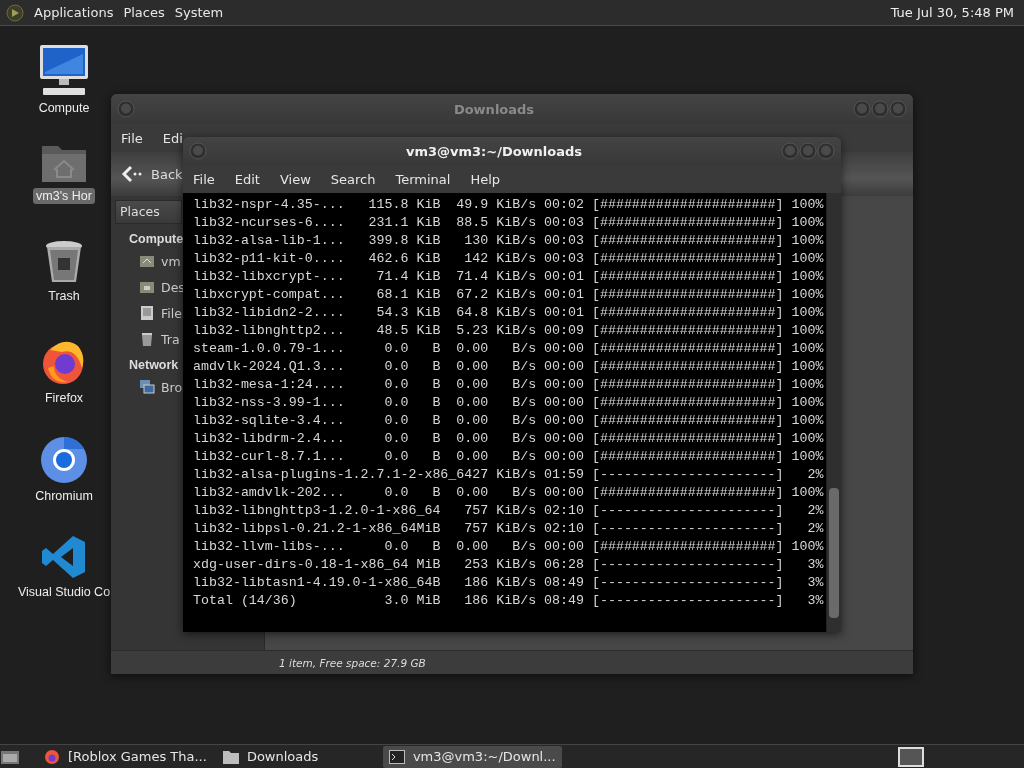  I want to click on panel-menu: Applications, so click(74, 12).